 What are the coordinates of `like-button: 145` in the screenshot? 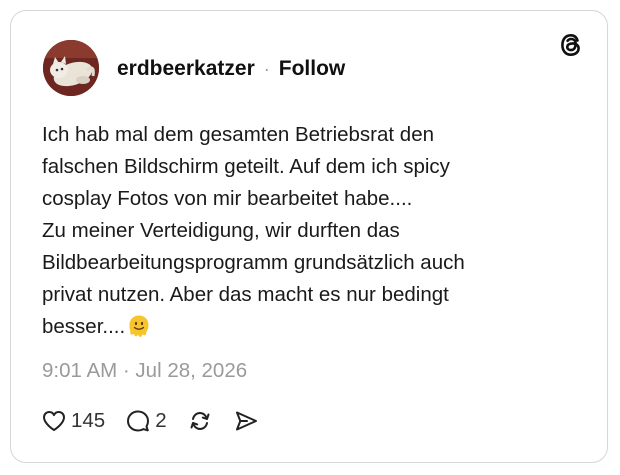 It's located at (73, 421).